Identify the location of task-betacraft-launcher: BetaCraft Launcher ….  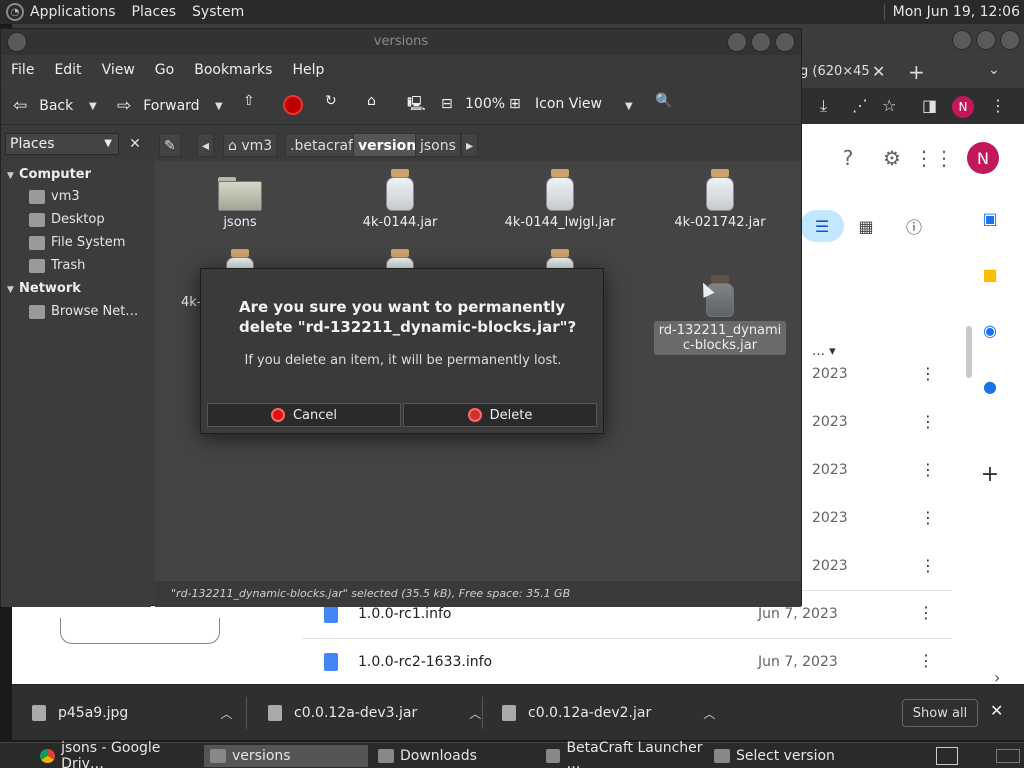
(623, 754).